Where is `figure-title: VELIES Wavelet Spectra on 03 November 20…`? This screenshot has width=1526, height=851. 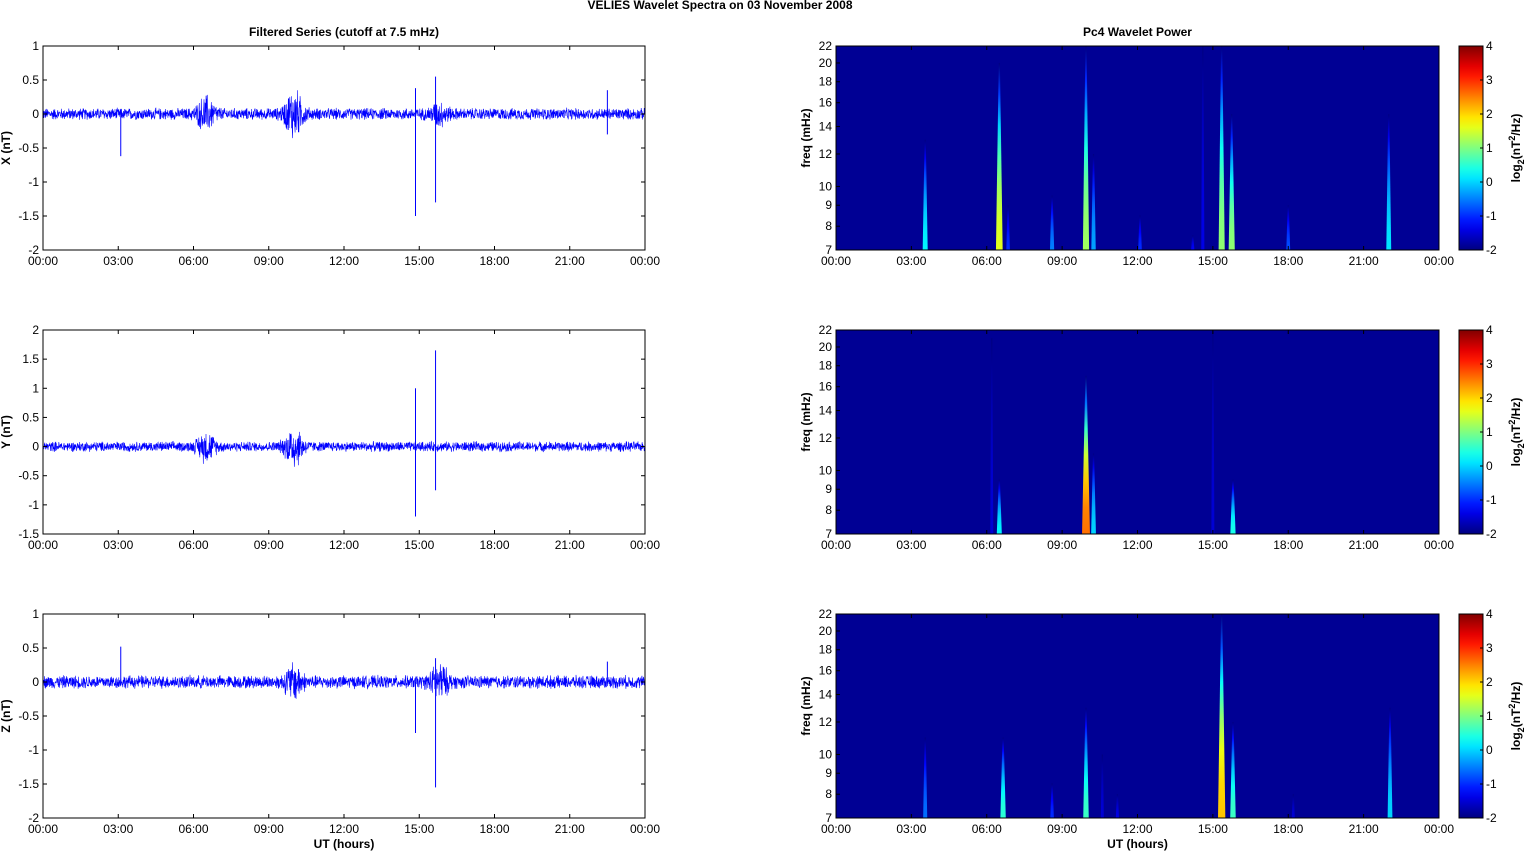 figure-title: VELIES Wavelet Spectra on 03 November 20… is located at coordinates (719, 6).